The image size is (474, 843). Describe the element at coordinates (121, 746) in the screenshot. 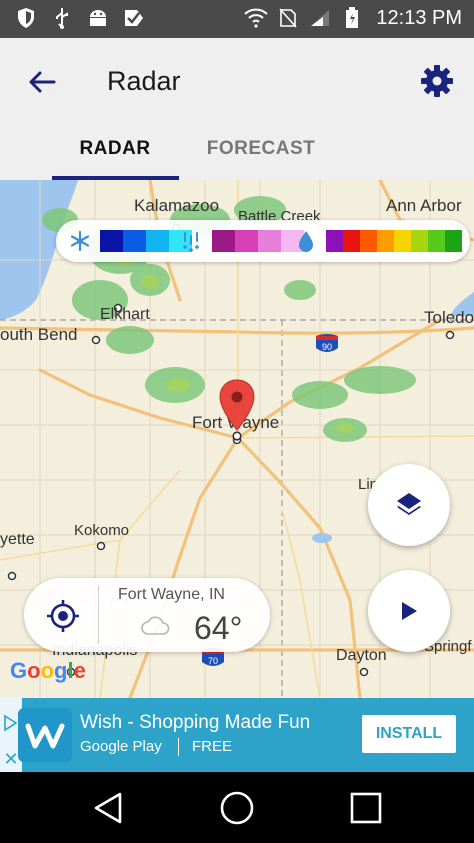

I see `ad-store: Google Play` at that location.